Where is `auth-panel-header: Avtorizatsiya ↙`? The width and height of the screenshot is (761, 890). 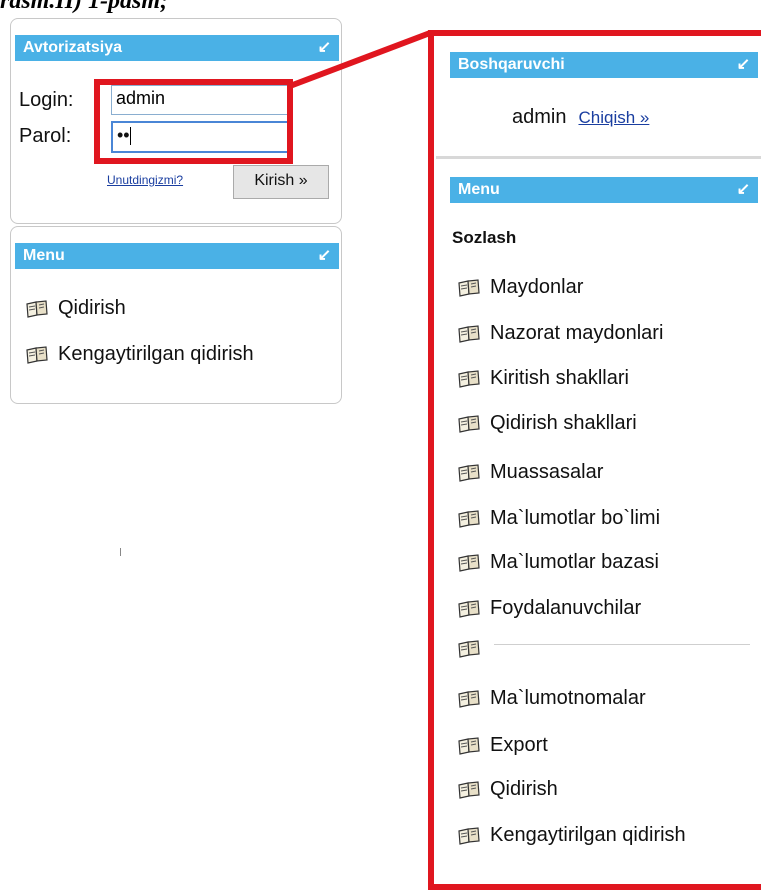
auth-panel-header: Avtorizatsiya ↙ is located at coordinates (177, 48).